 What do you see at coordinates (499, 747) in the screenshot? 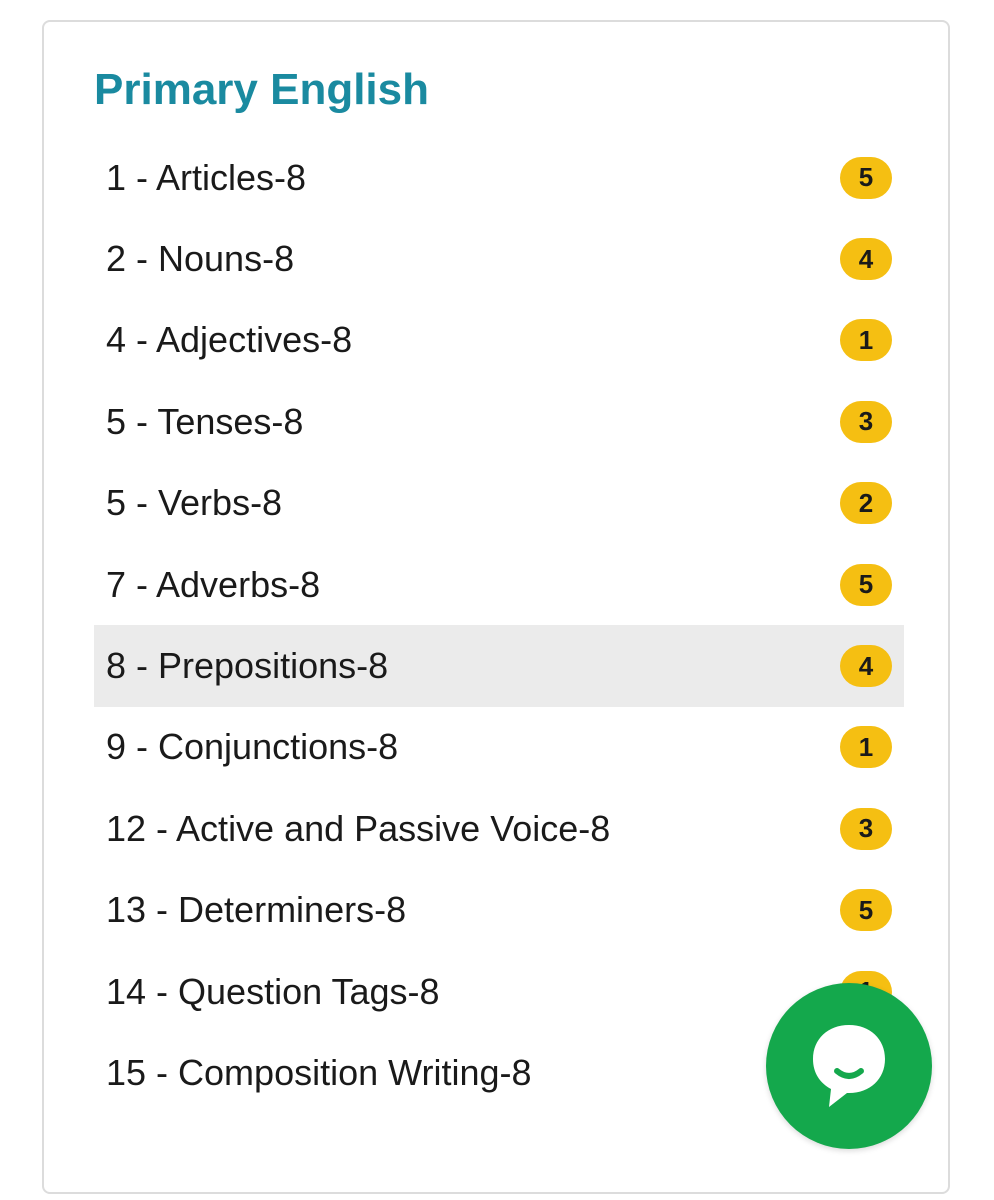
I see `topic-item: 9 - Conjunctions-8 1` at bounding box center [499, 747].